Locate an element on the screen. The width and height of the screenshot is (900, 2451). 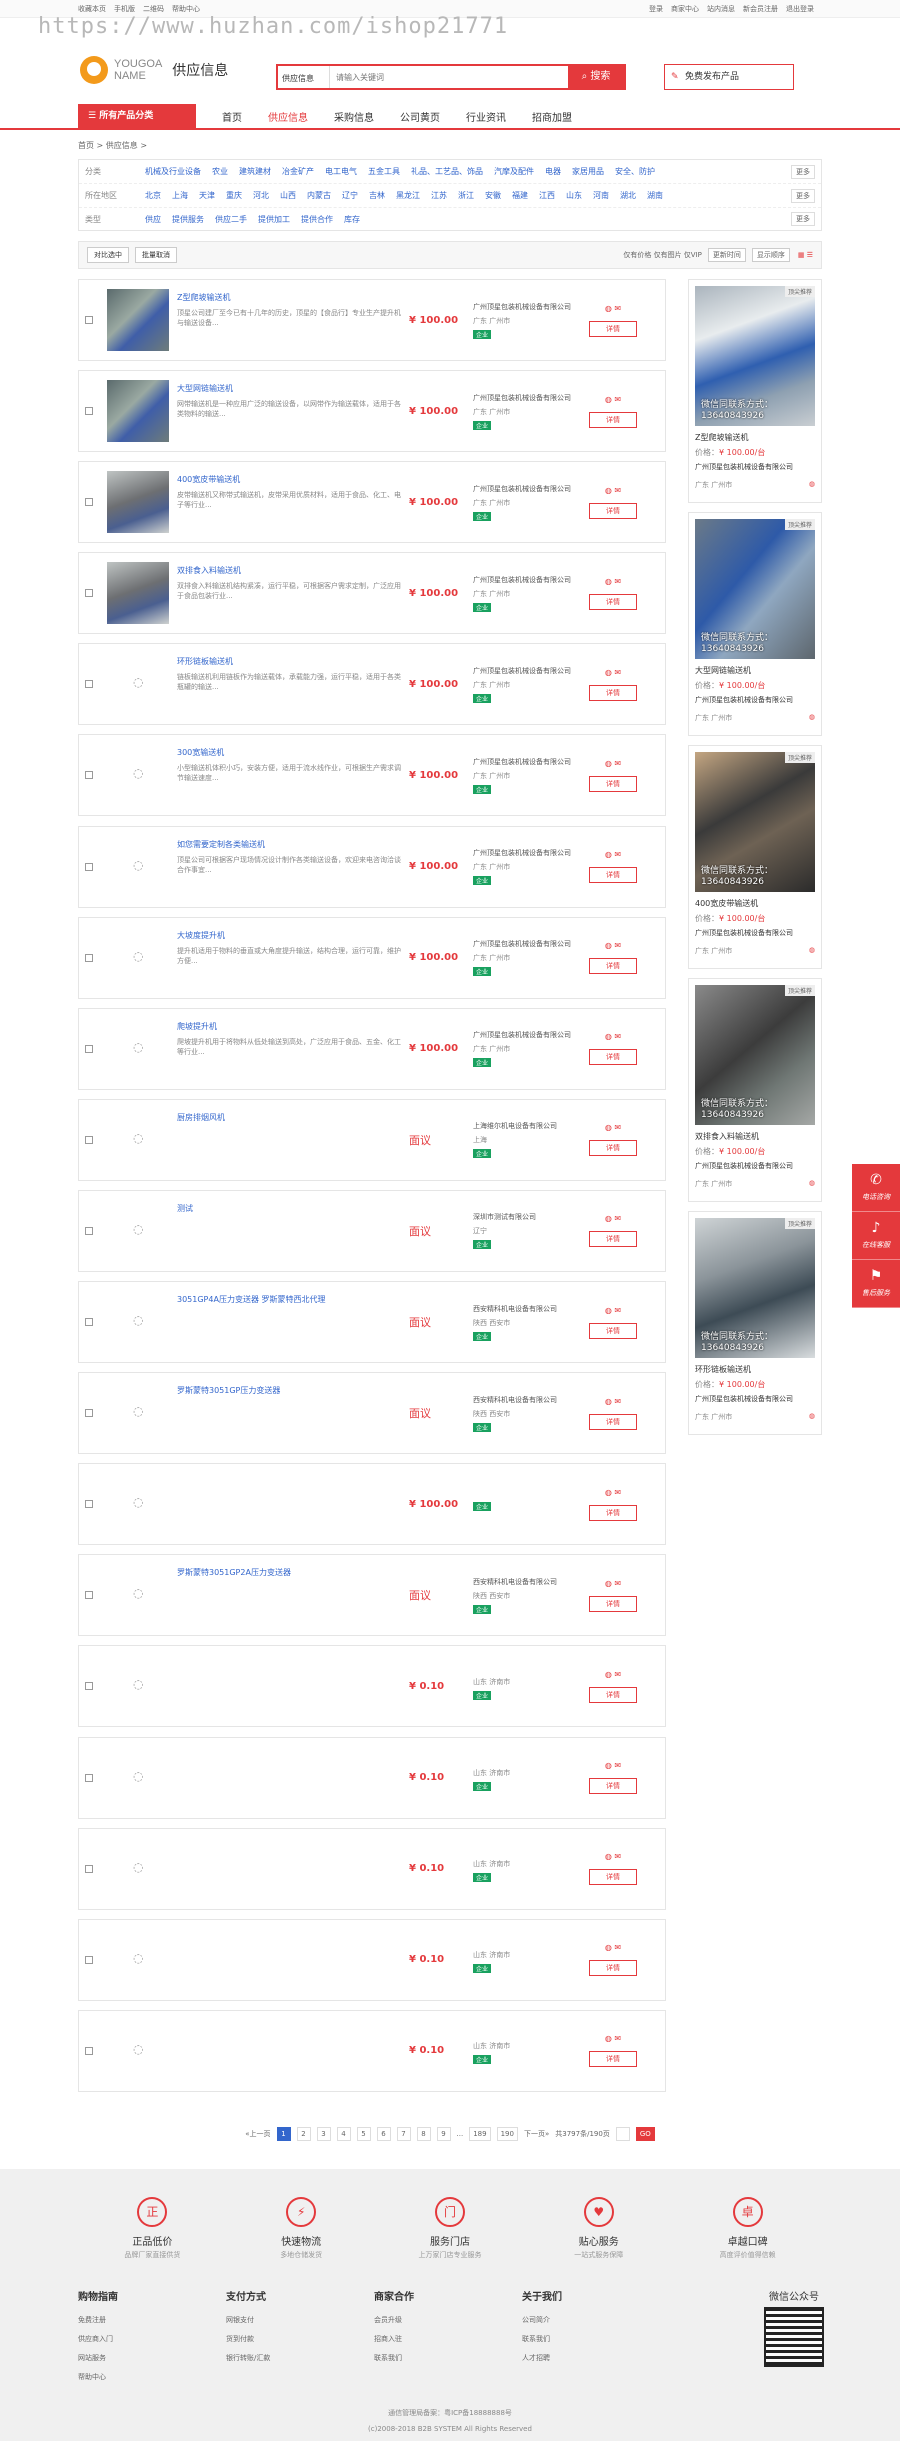
company-name: 深圳市测试有限公司 is located at coordinates (531, 1217).